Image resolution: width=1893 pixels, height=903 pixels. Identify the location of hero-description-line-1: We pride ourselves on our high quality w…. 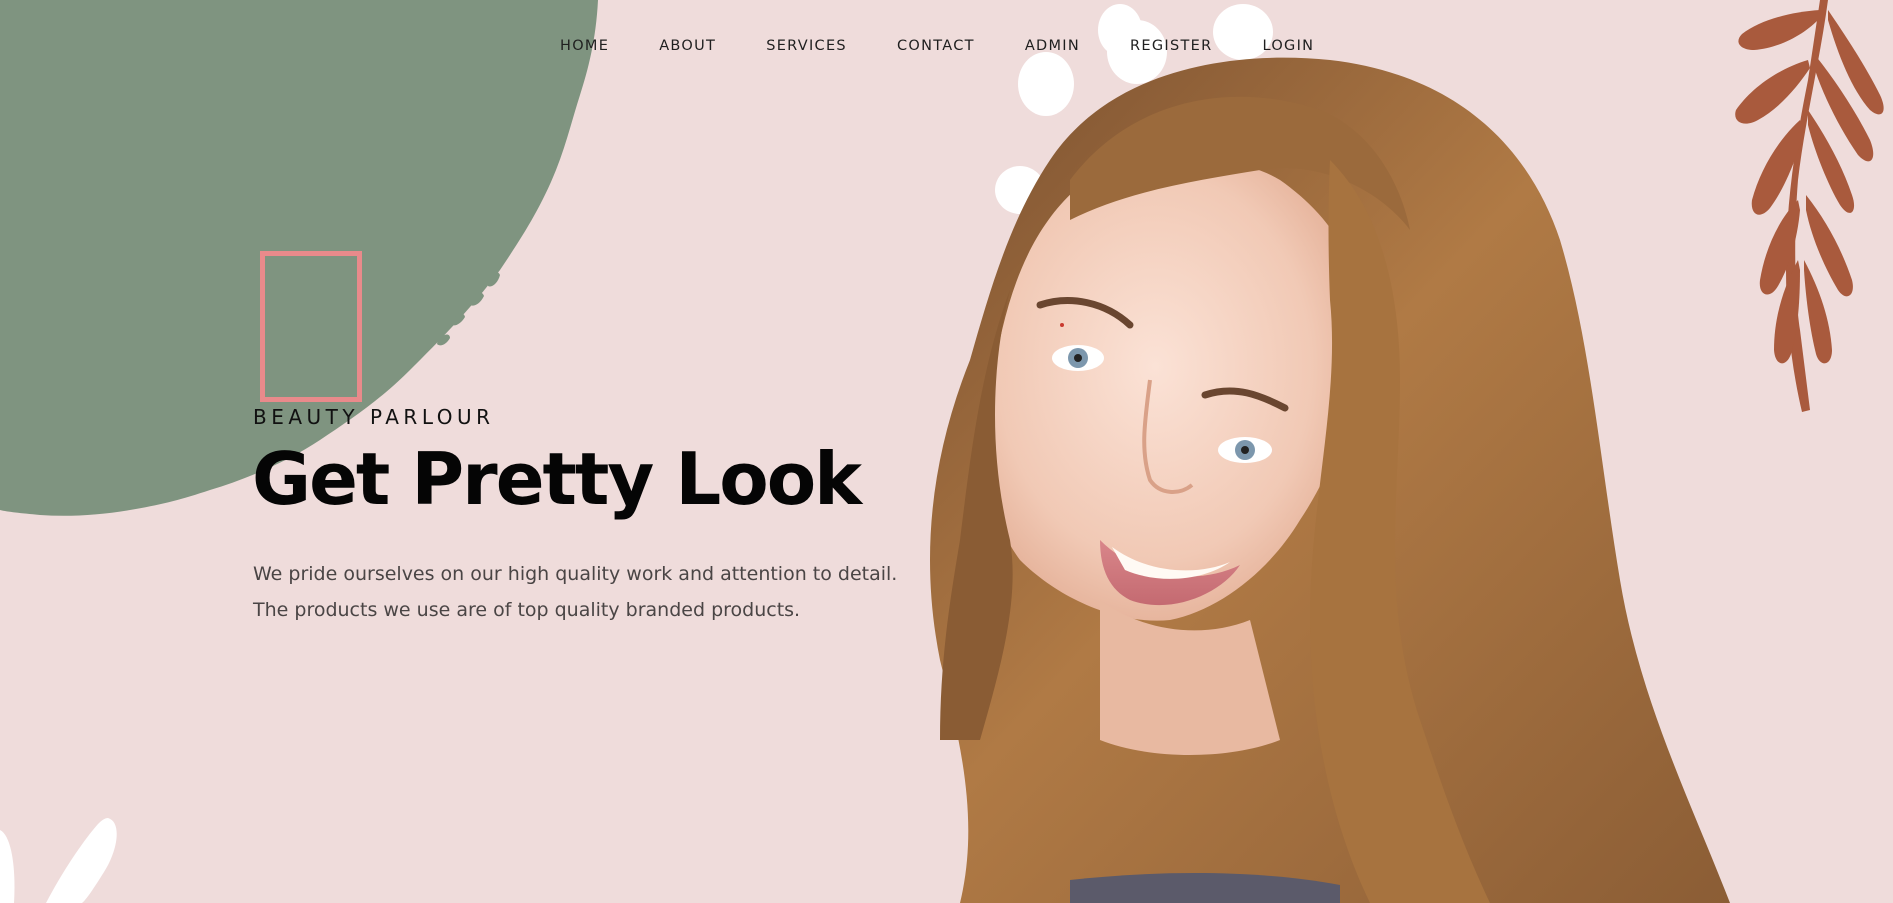
(575, 574).